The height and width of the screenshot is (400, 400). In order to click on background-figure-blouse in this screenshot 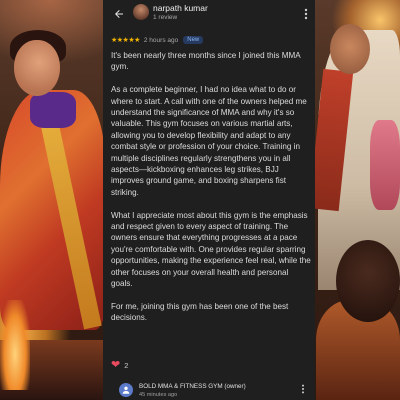, I will do `click(53, 110)`.